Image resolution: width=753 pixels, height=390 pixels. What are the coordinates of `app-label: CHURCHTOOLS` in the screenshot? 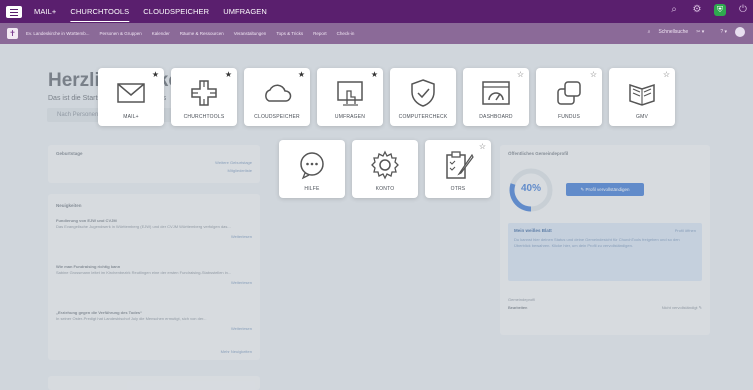 It's located at (204, 117).